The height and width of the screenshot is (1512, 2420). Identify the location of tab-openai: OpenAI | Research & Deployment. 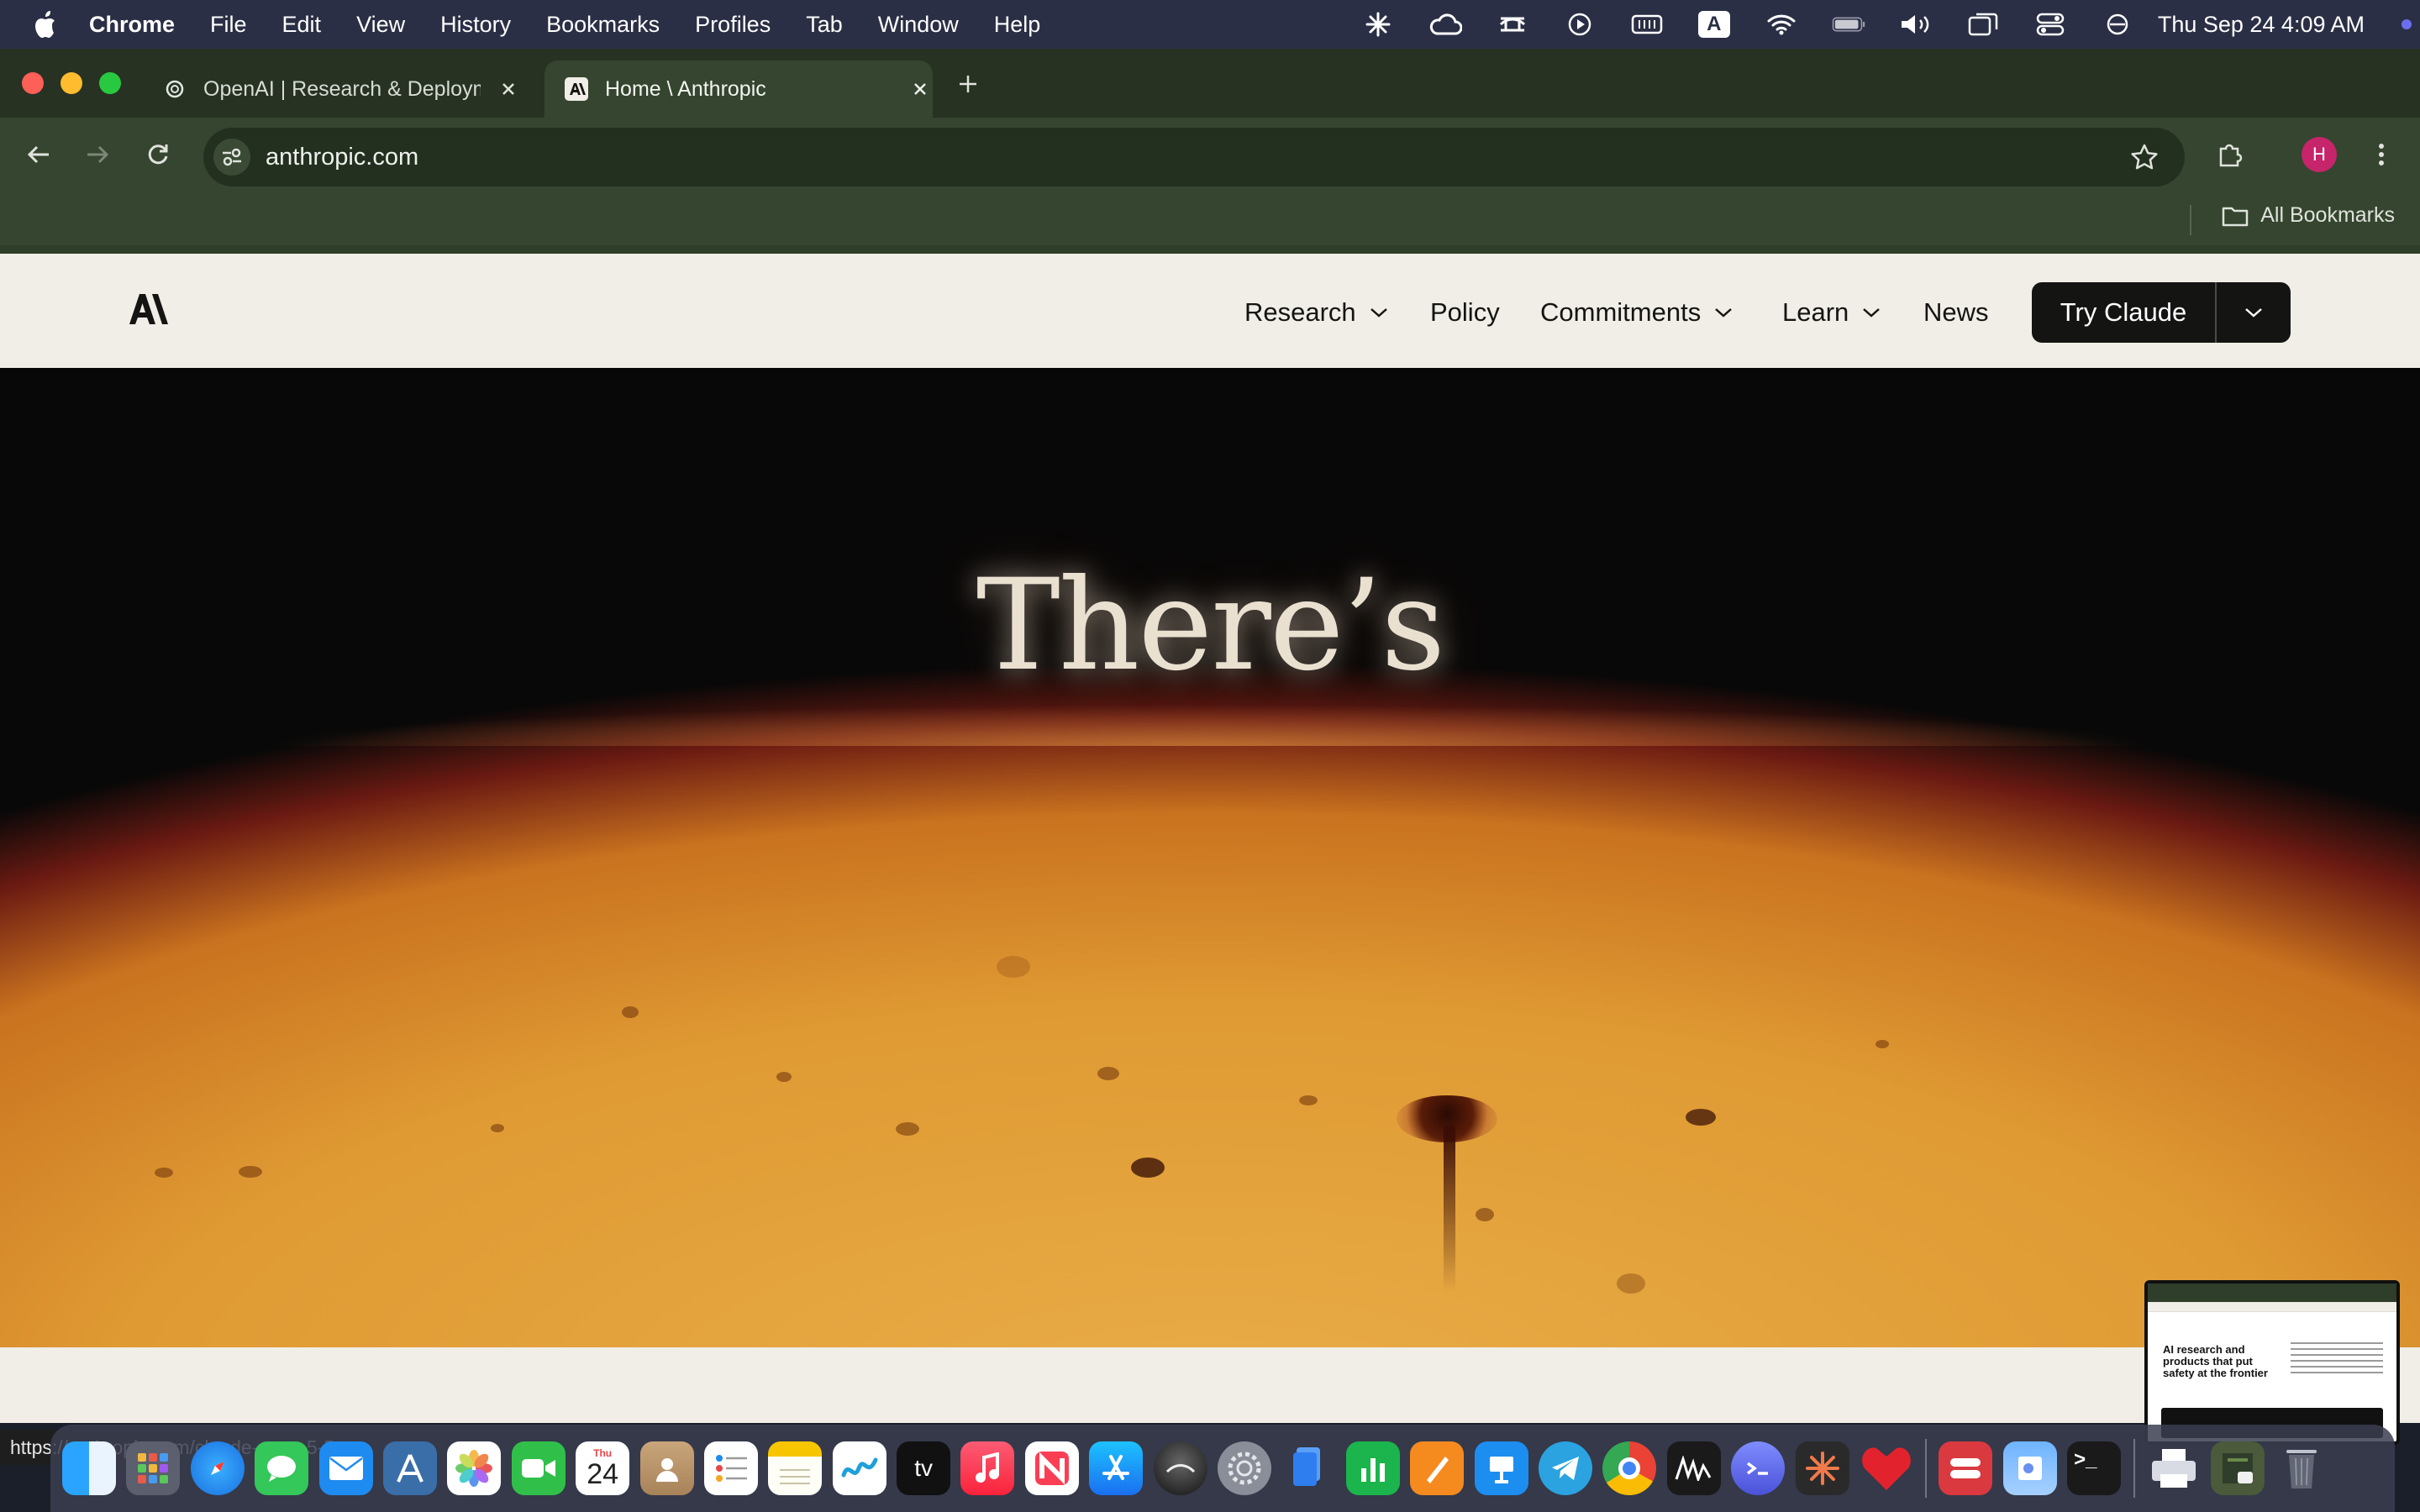
(340, 89).